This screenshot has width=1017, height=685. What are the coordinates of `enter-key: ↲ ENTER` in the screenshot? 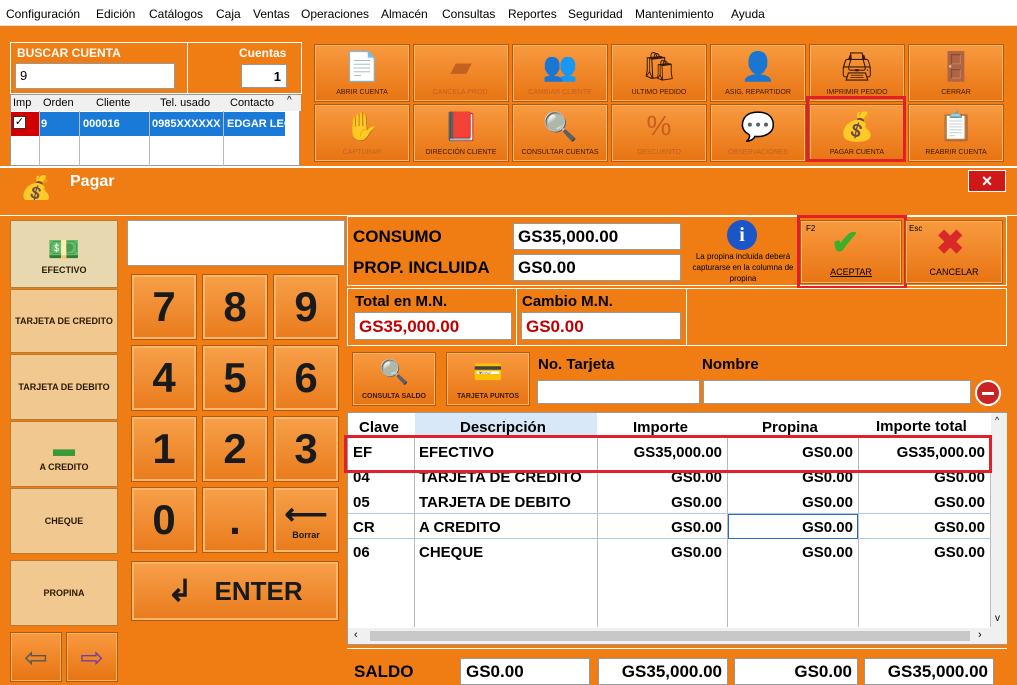 It's located at (235, 591).